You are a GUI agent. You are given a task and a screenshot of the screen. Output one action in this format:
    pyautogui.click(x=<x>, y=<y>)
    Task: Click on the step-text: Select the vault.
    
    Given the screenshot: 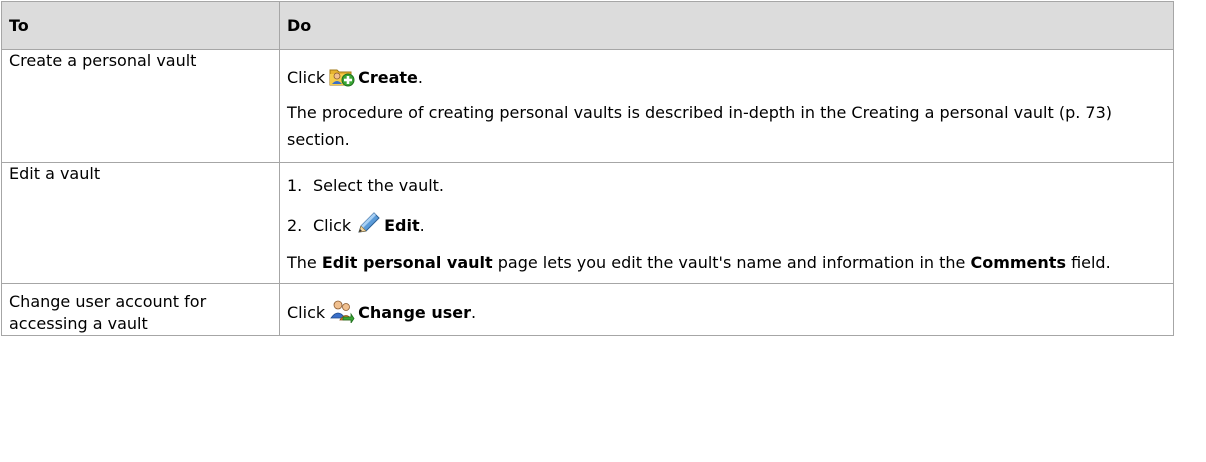 What is the action you would take?
    pyautogui.click(x=379, y=185)
    